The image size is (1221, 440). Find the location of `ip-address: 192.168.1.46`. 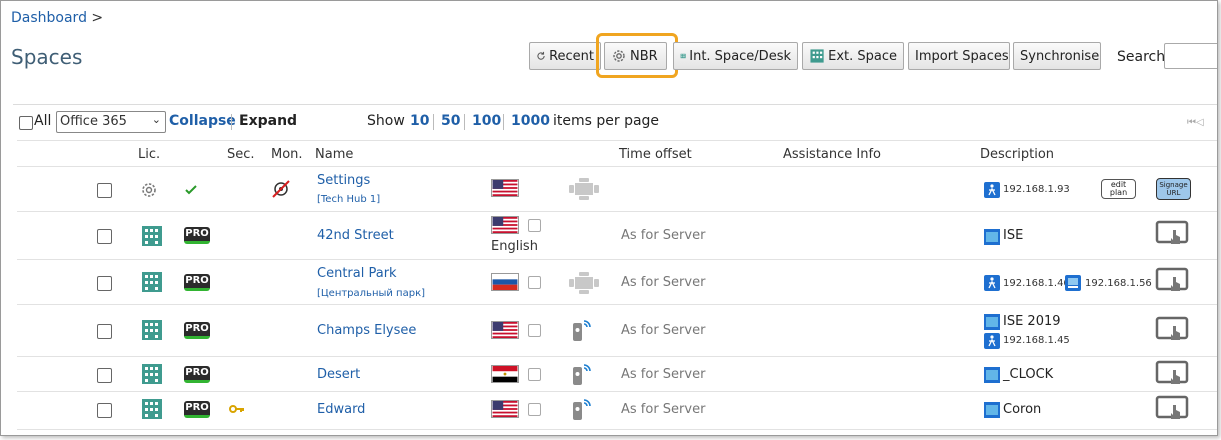

ip-address: 192.168.1.46 is located at coordinates (1036, 283).